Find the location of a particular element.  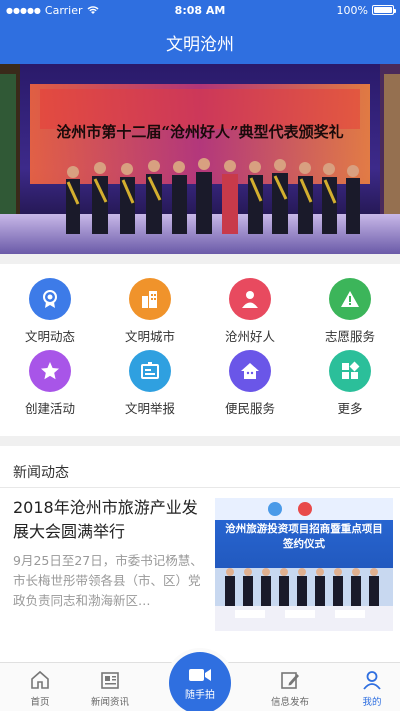

grid-item-chuangjian-huodong: 创建活动 is located at coordinates (50, 381).